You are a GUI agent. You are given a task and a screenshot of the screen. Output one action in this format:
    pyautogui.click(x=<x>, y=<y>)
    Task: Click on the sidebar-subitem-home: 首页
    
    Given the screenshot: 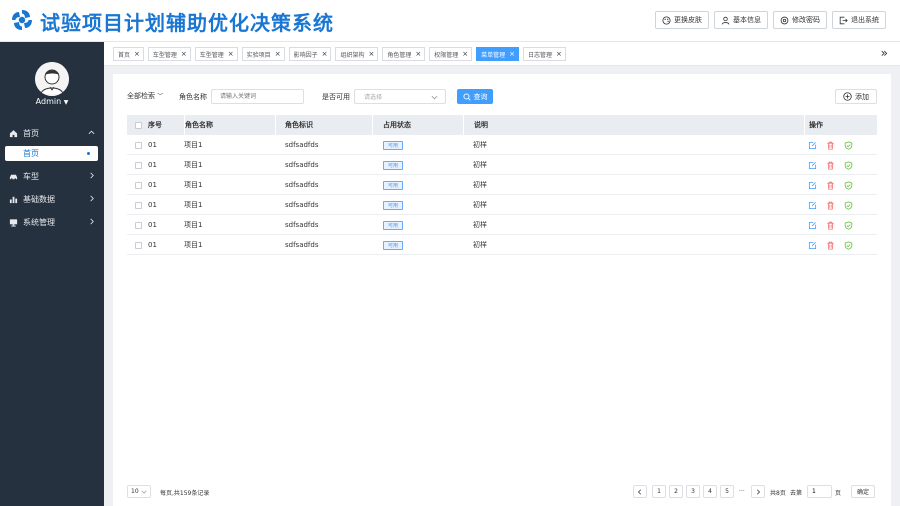 What is the action you would take?
    pyautogui.click(x=51, y=153)
    